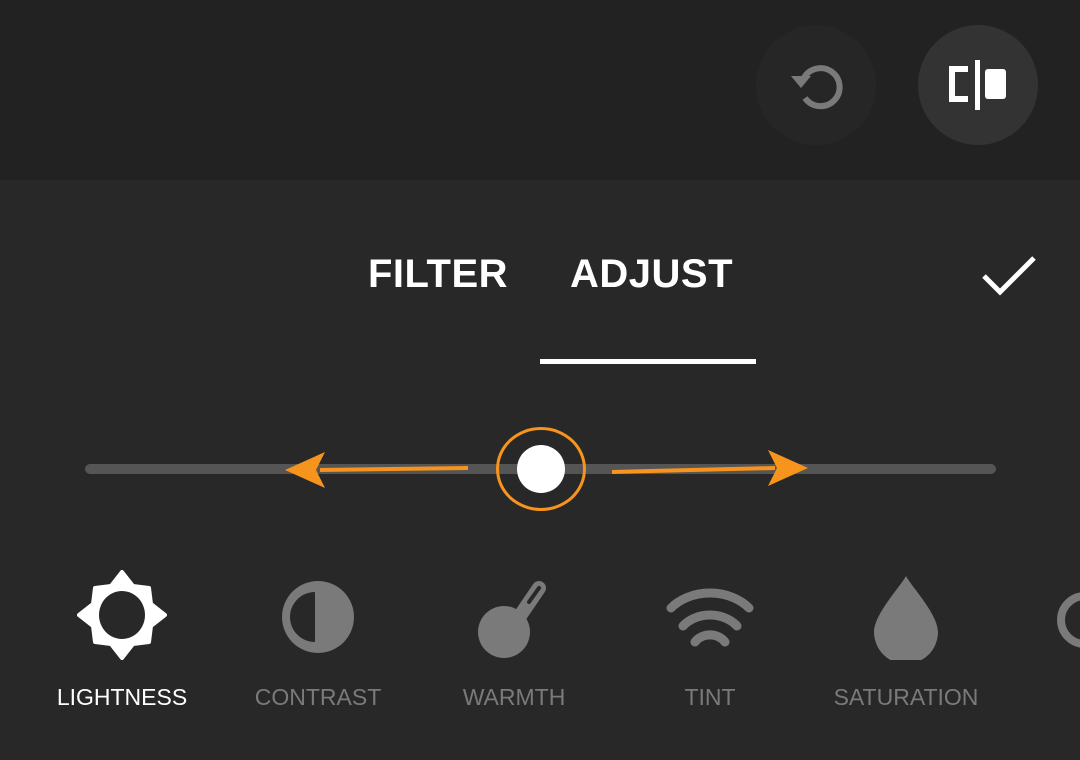  I want to click on reset-button, so click(816, 85).